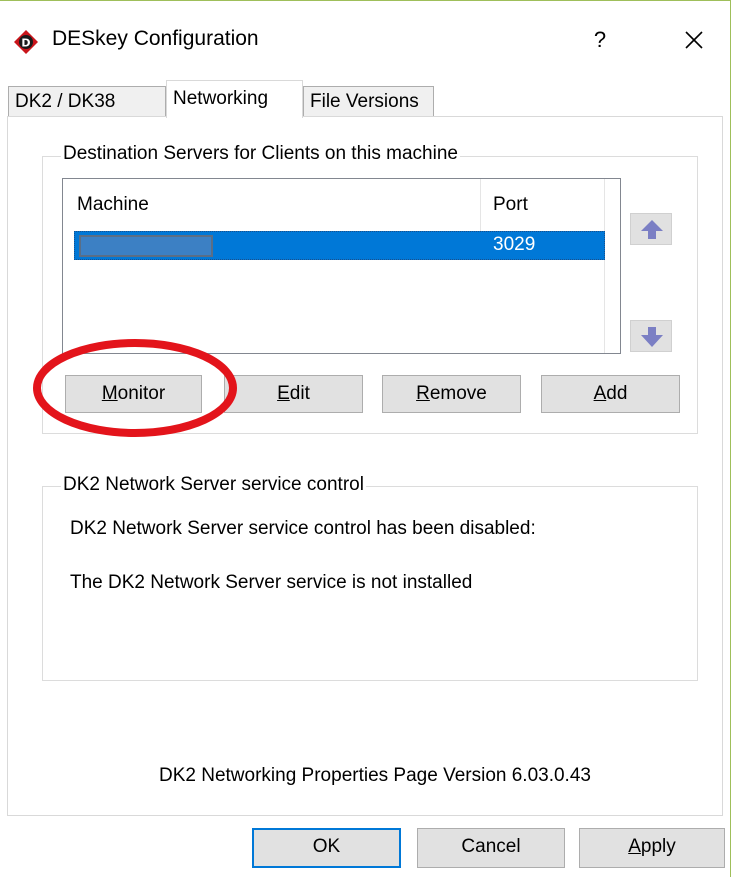  I want to click on monitor-button: Monitor, so click(133, 394).